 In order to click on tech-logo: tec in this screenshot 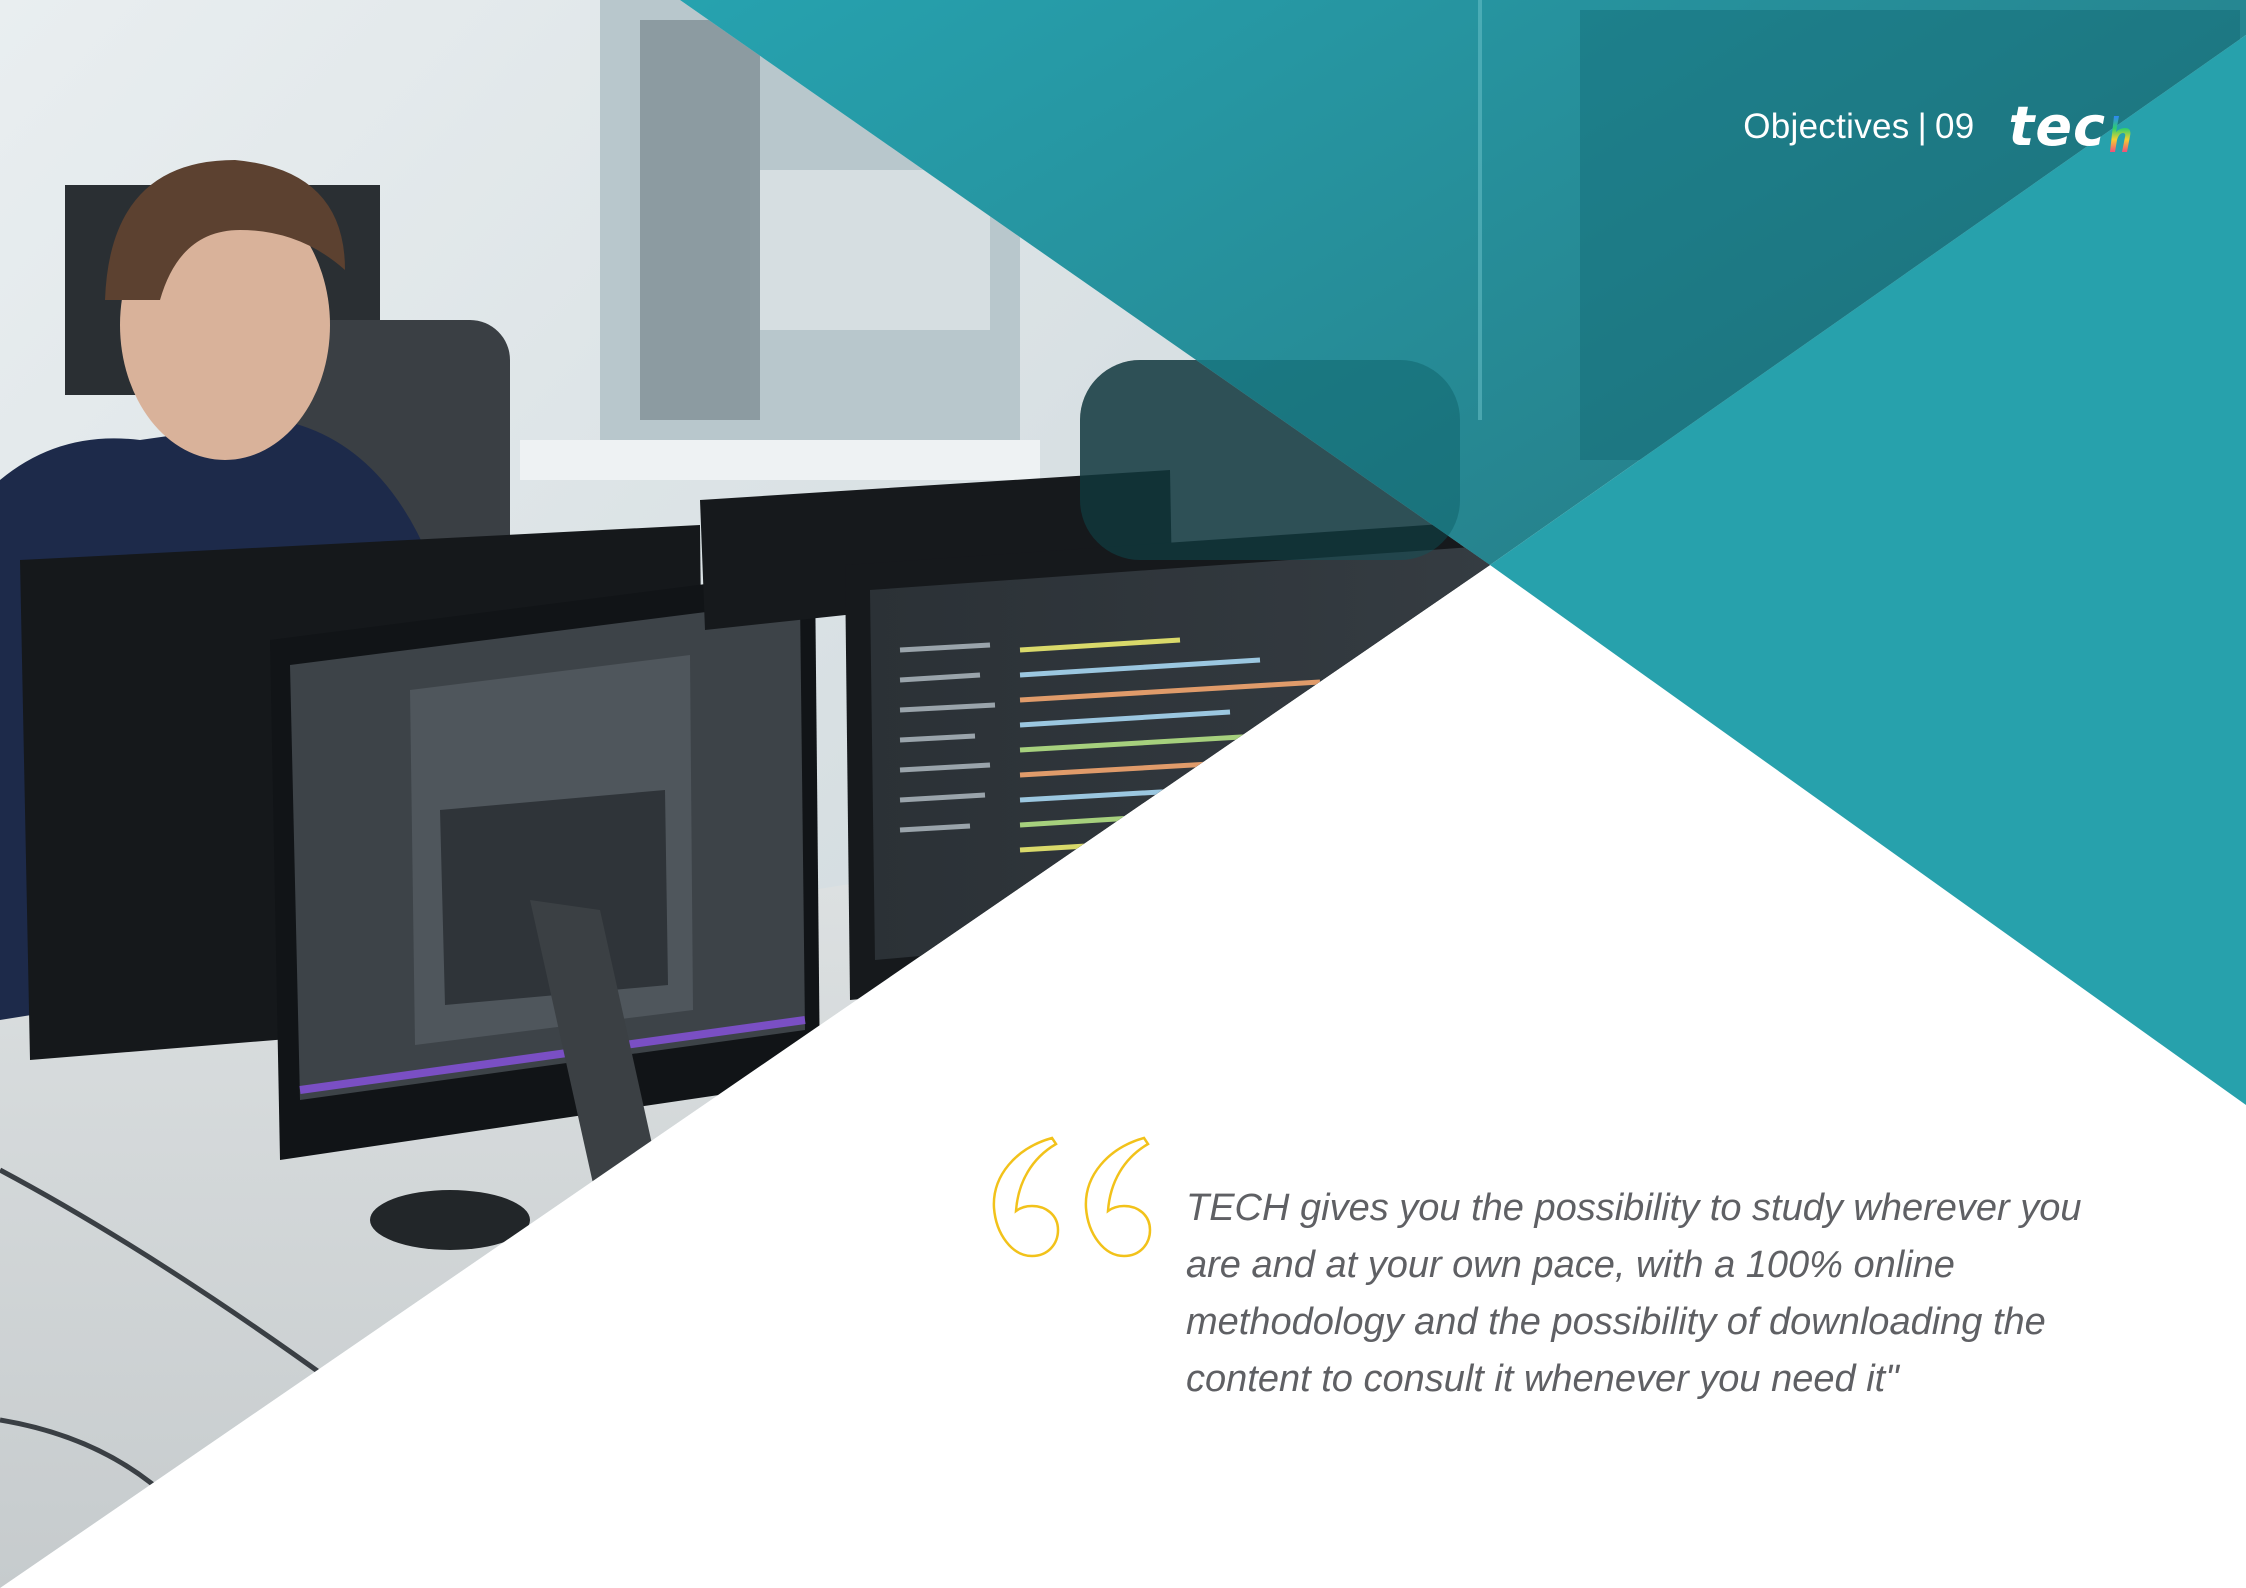, I will do `click(2072, 127)`.